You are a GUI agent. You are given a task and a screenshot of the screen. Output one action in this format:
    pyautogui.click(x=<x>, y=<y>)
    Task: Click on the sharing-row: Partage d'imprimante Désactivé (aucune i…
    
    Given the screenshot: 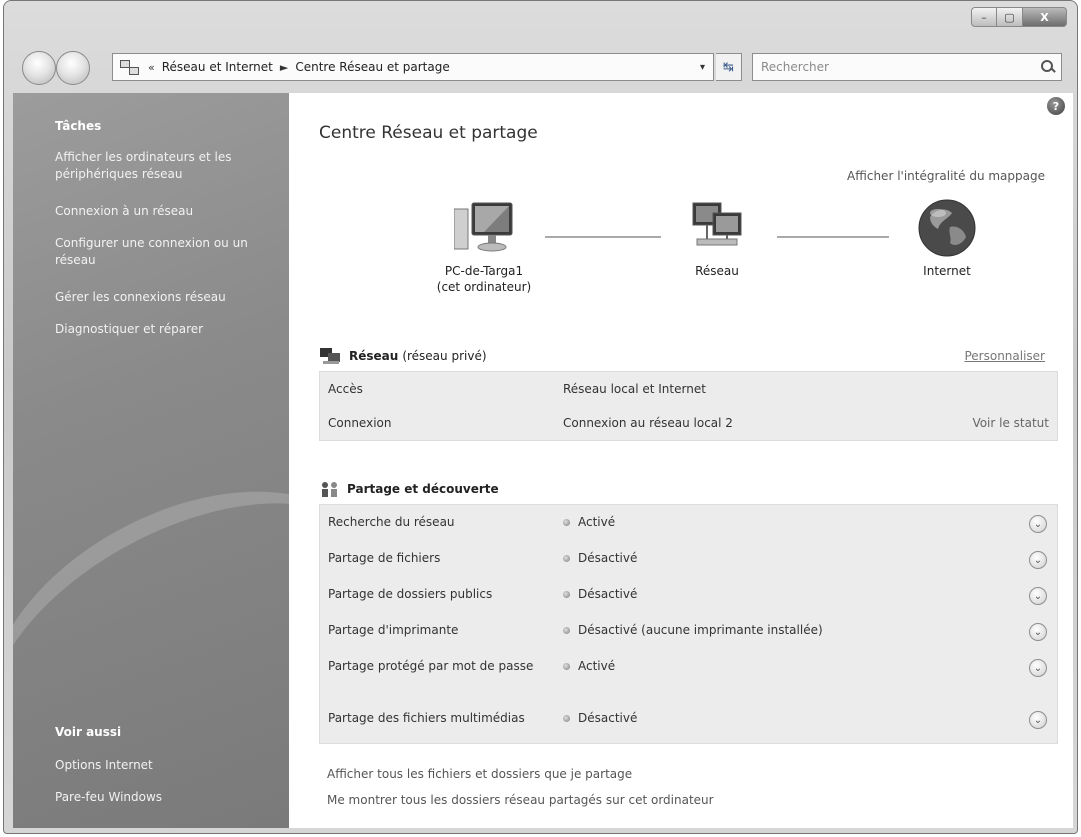 What is the action you would take?
    pyautogui.click(x=688, y=633)
    